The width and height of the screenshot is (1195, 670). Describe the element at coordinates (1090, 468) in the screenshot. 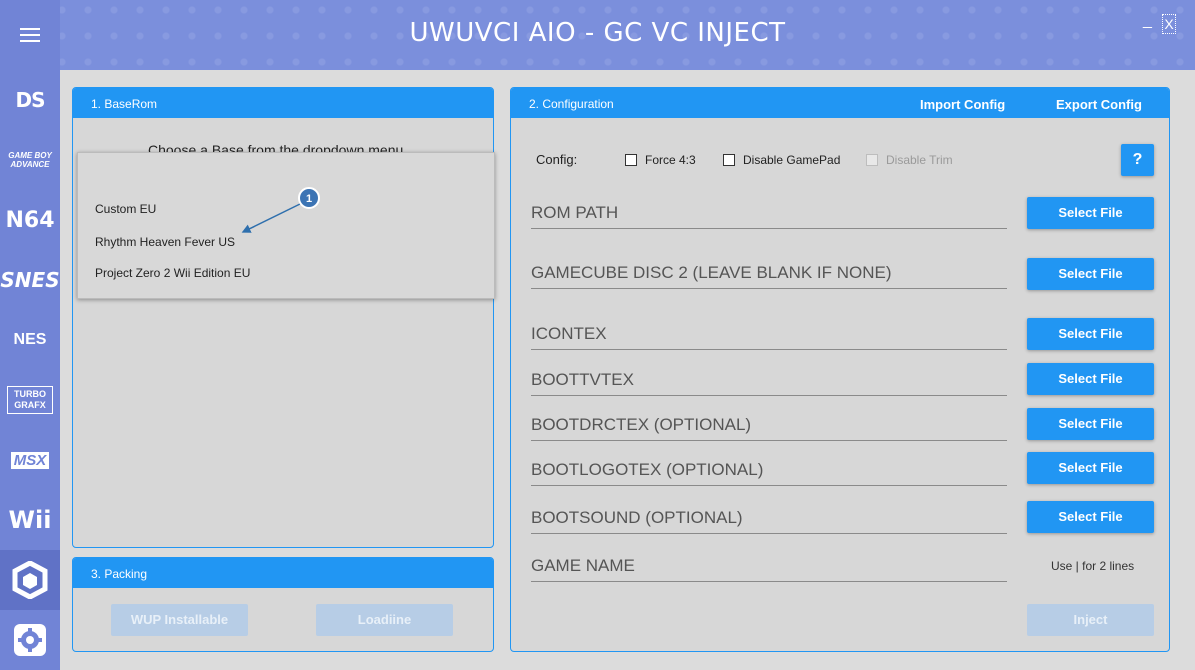

I see `bootlogotex-select-button: Select File` at that location.